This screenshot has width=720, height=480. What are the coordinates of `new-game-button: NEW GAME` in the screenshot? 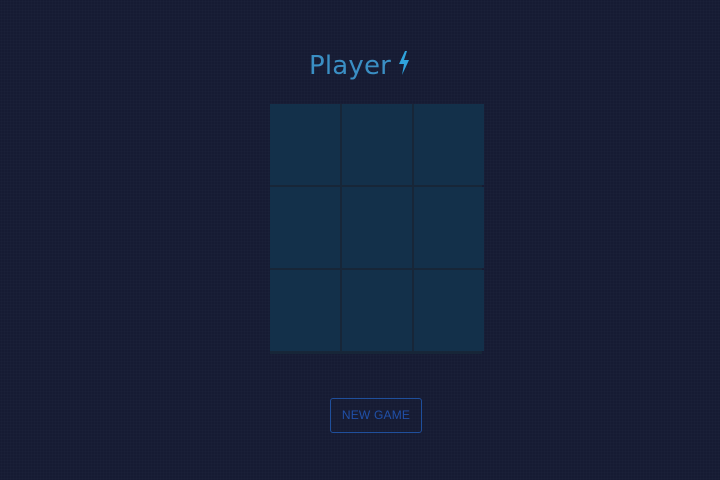 It's located at (376, 415).